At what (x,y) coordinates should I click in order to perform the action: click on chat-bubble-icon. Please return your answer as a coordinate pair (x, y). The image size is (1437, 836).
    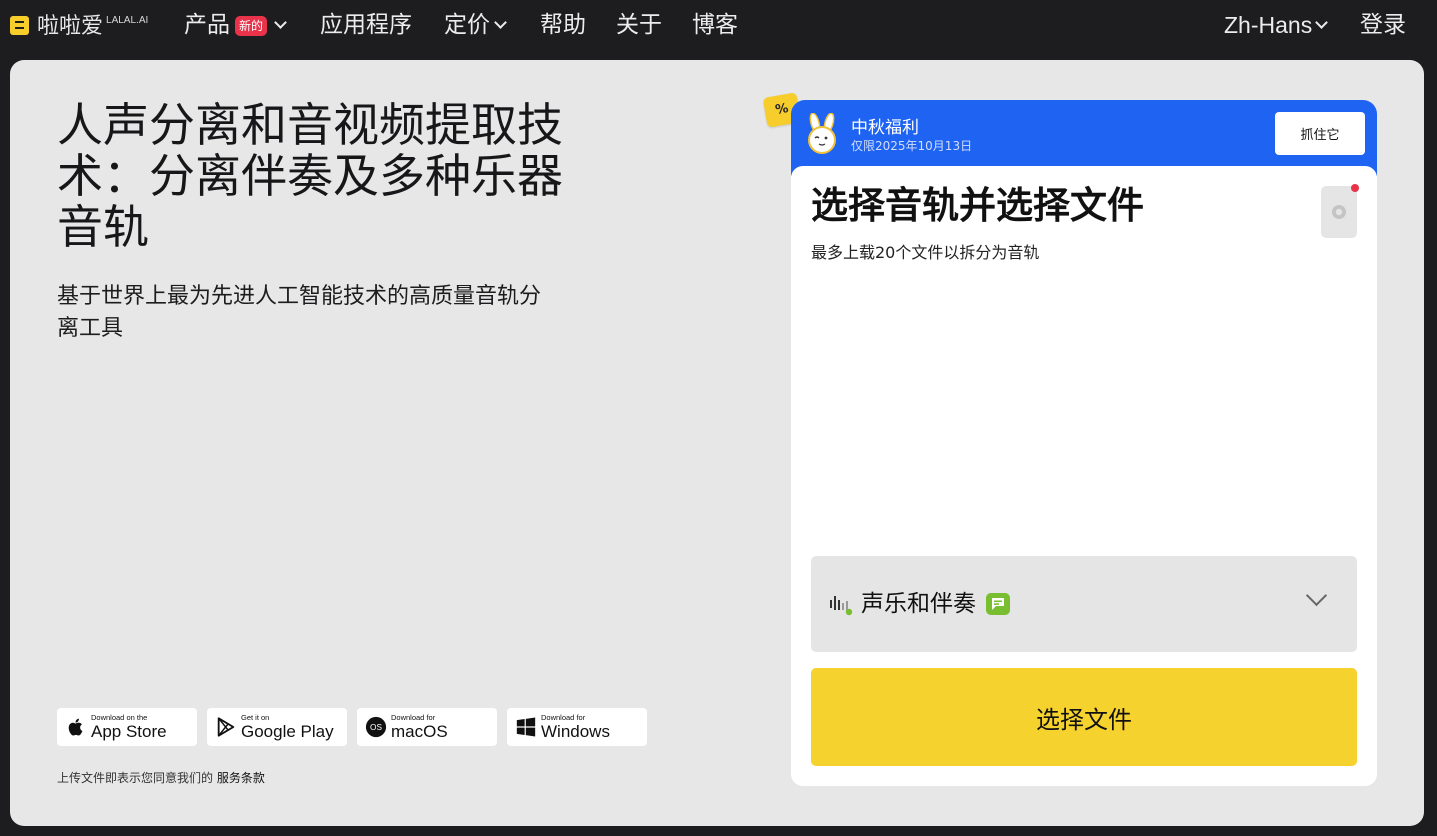
    Looking at the image, I should click on (998, 604).